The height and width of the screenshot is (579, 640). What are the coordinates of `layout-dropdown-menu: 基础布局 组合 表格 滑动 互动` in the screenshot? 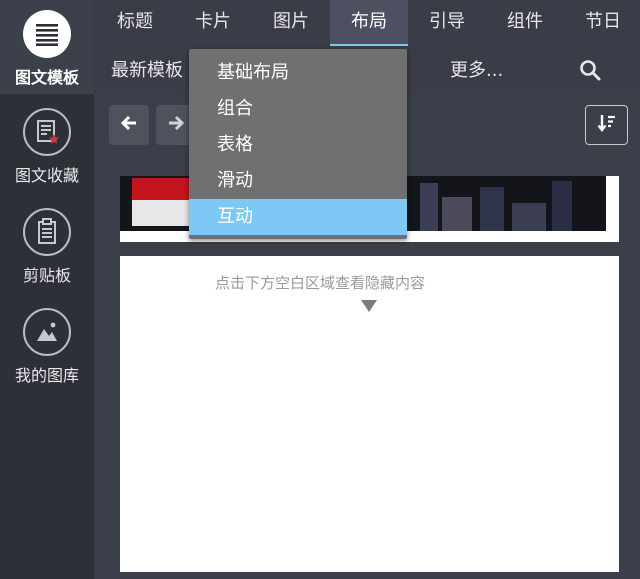 It's located at (298, 144).